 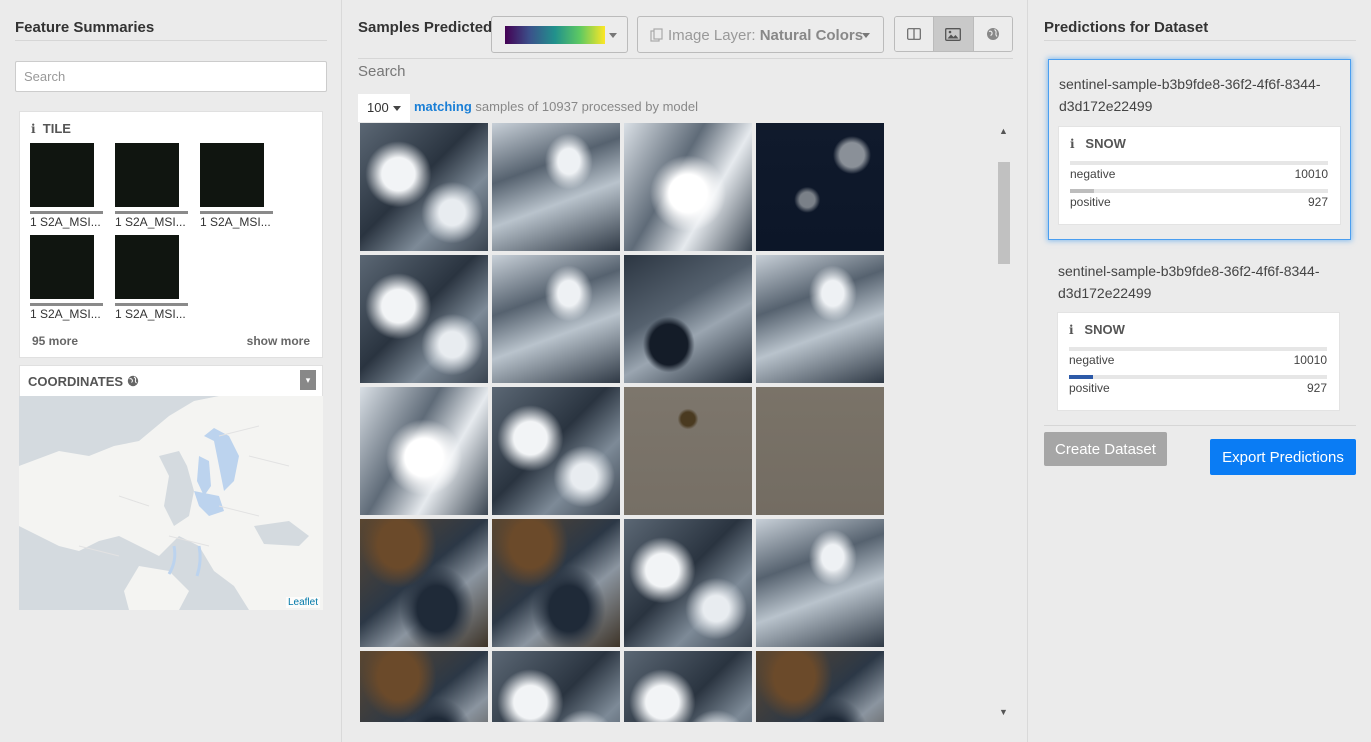 What do you see at coordinates (1105, 449) in the screenshot?
I see `create-dataset-button: Create Dataset` at bounding box center [1105, 449].